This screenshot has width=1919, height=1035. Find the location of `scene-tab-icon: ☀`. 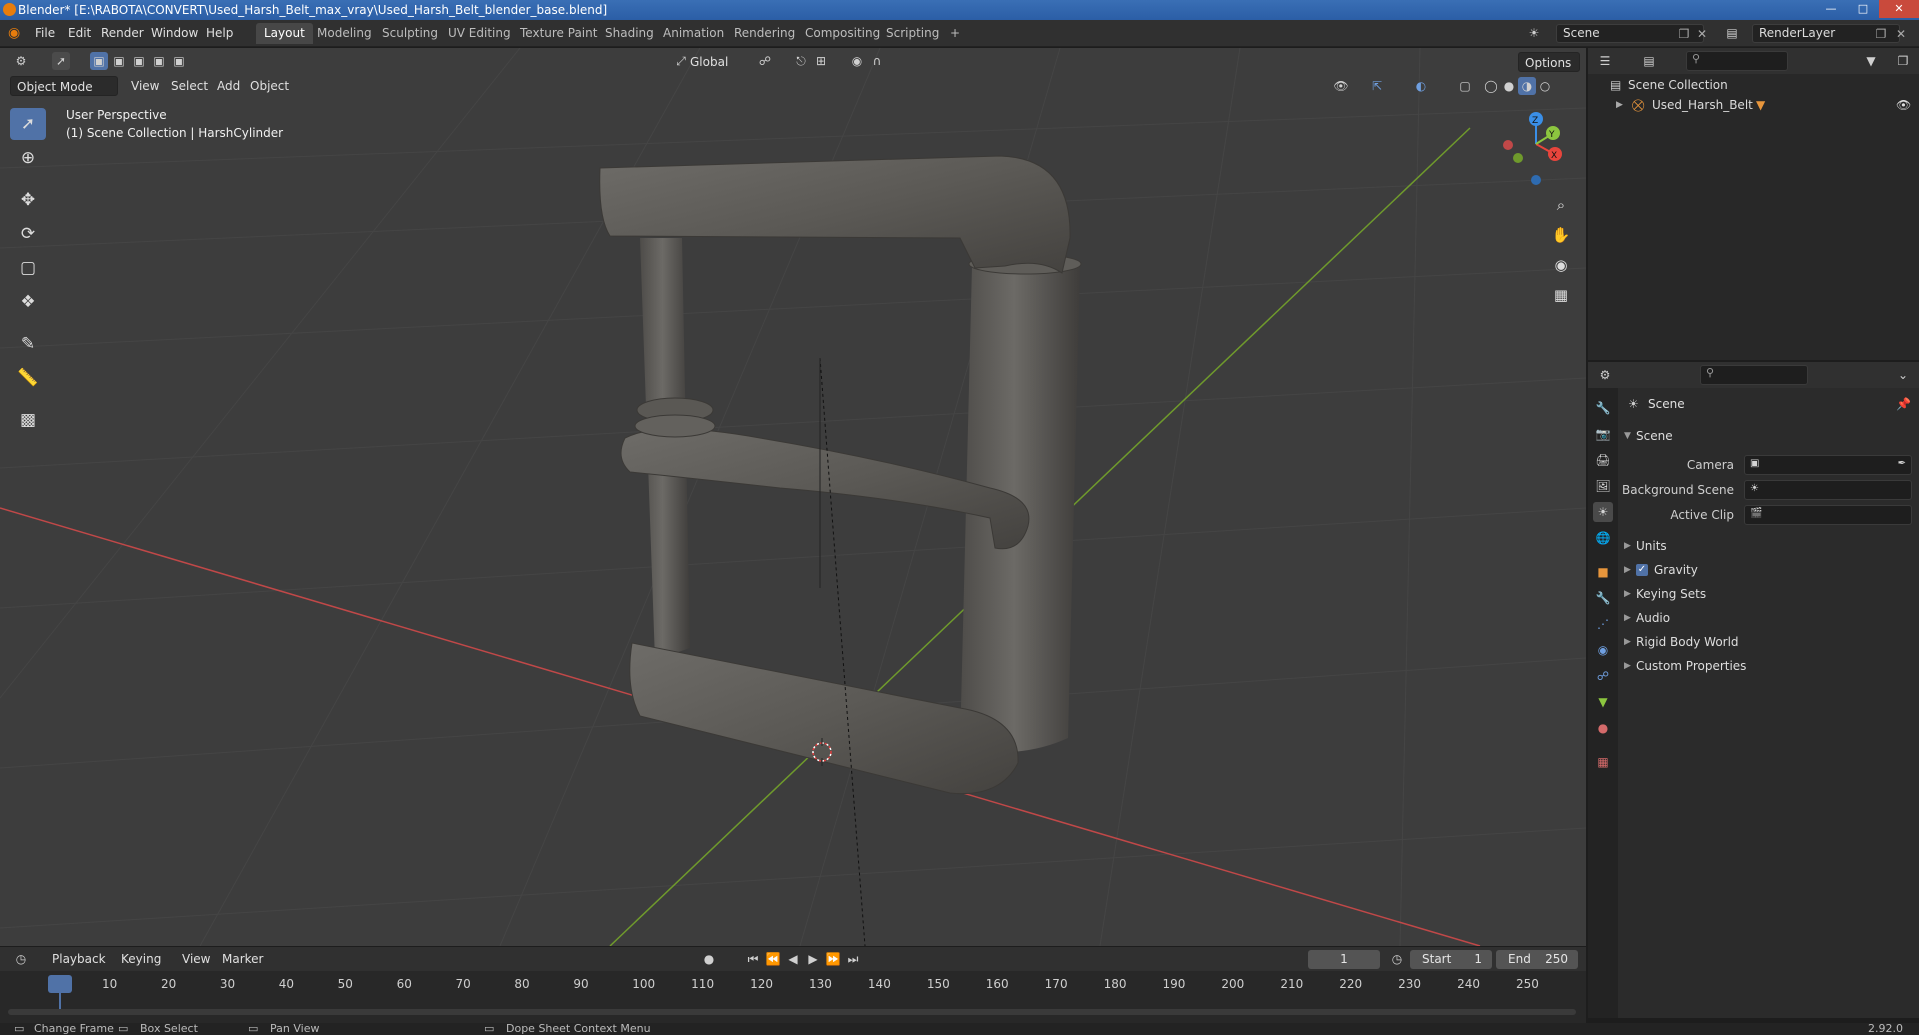

scene-tab-icon: ☀ is located at coordinates (1603, 512).